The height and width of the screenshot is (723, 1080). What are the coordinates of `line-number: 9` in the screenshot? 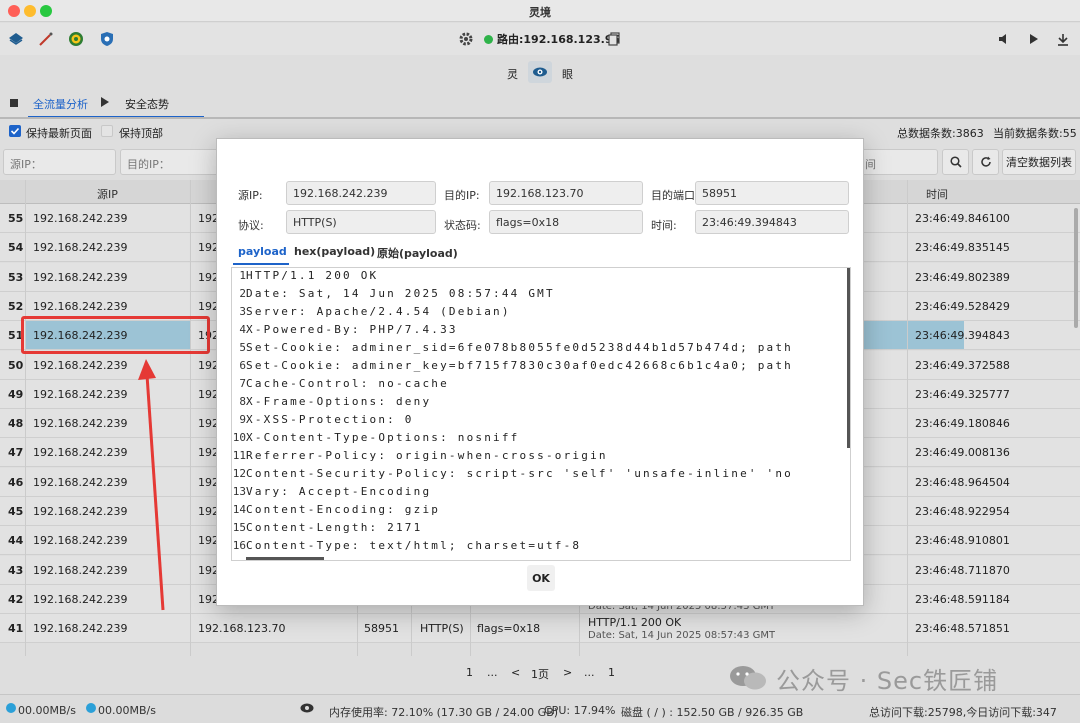 It's located at (242, 419).